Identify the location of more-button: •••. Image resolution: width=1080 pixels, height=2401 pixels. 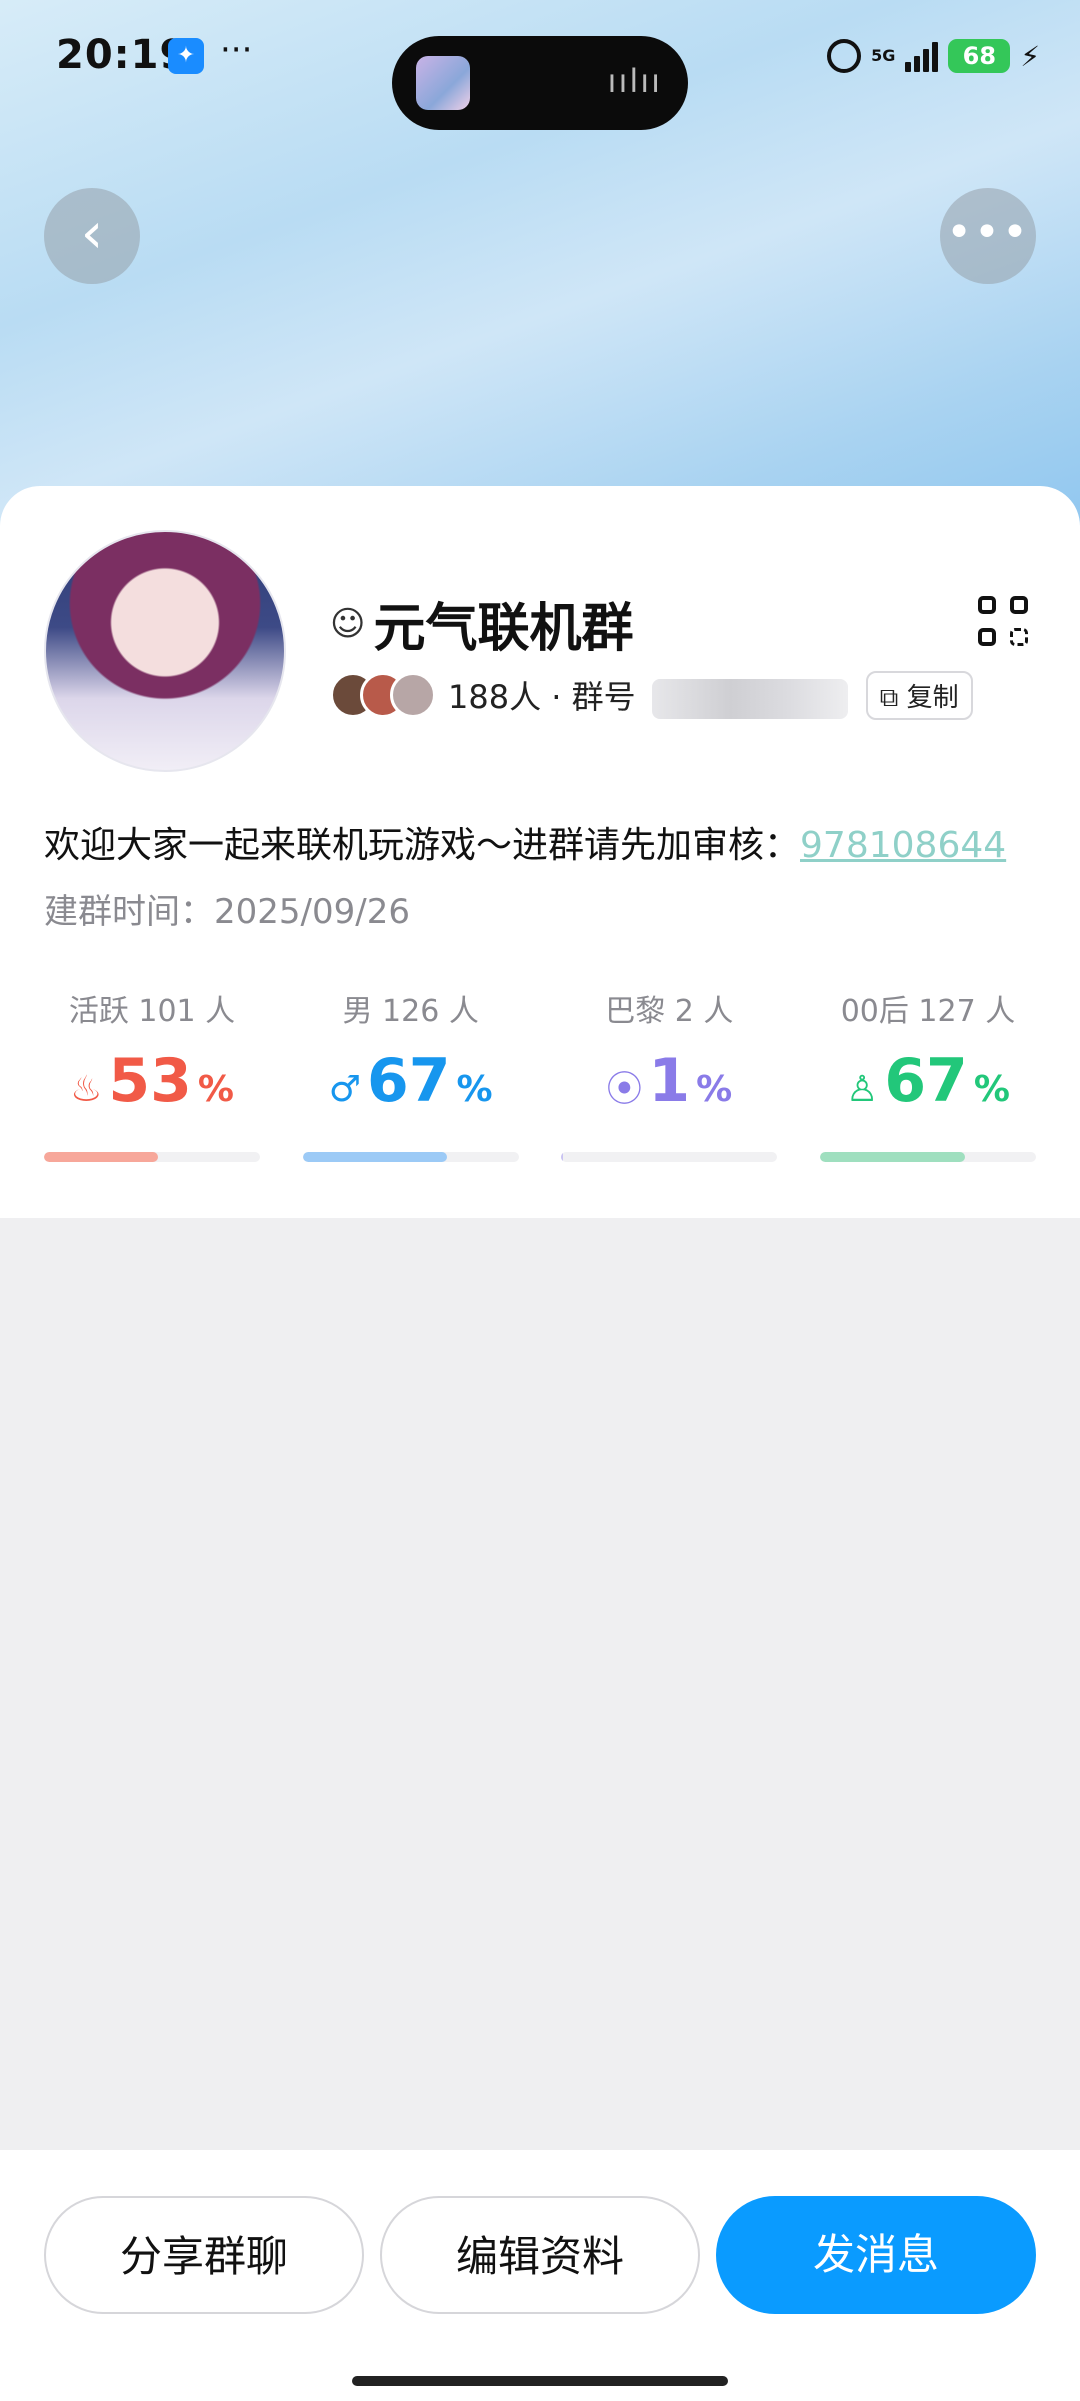
(988, 236).